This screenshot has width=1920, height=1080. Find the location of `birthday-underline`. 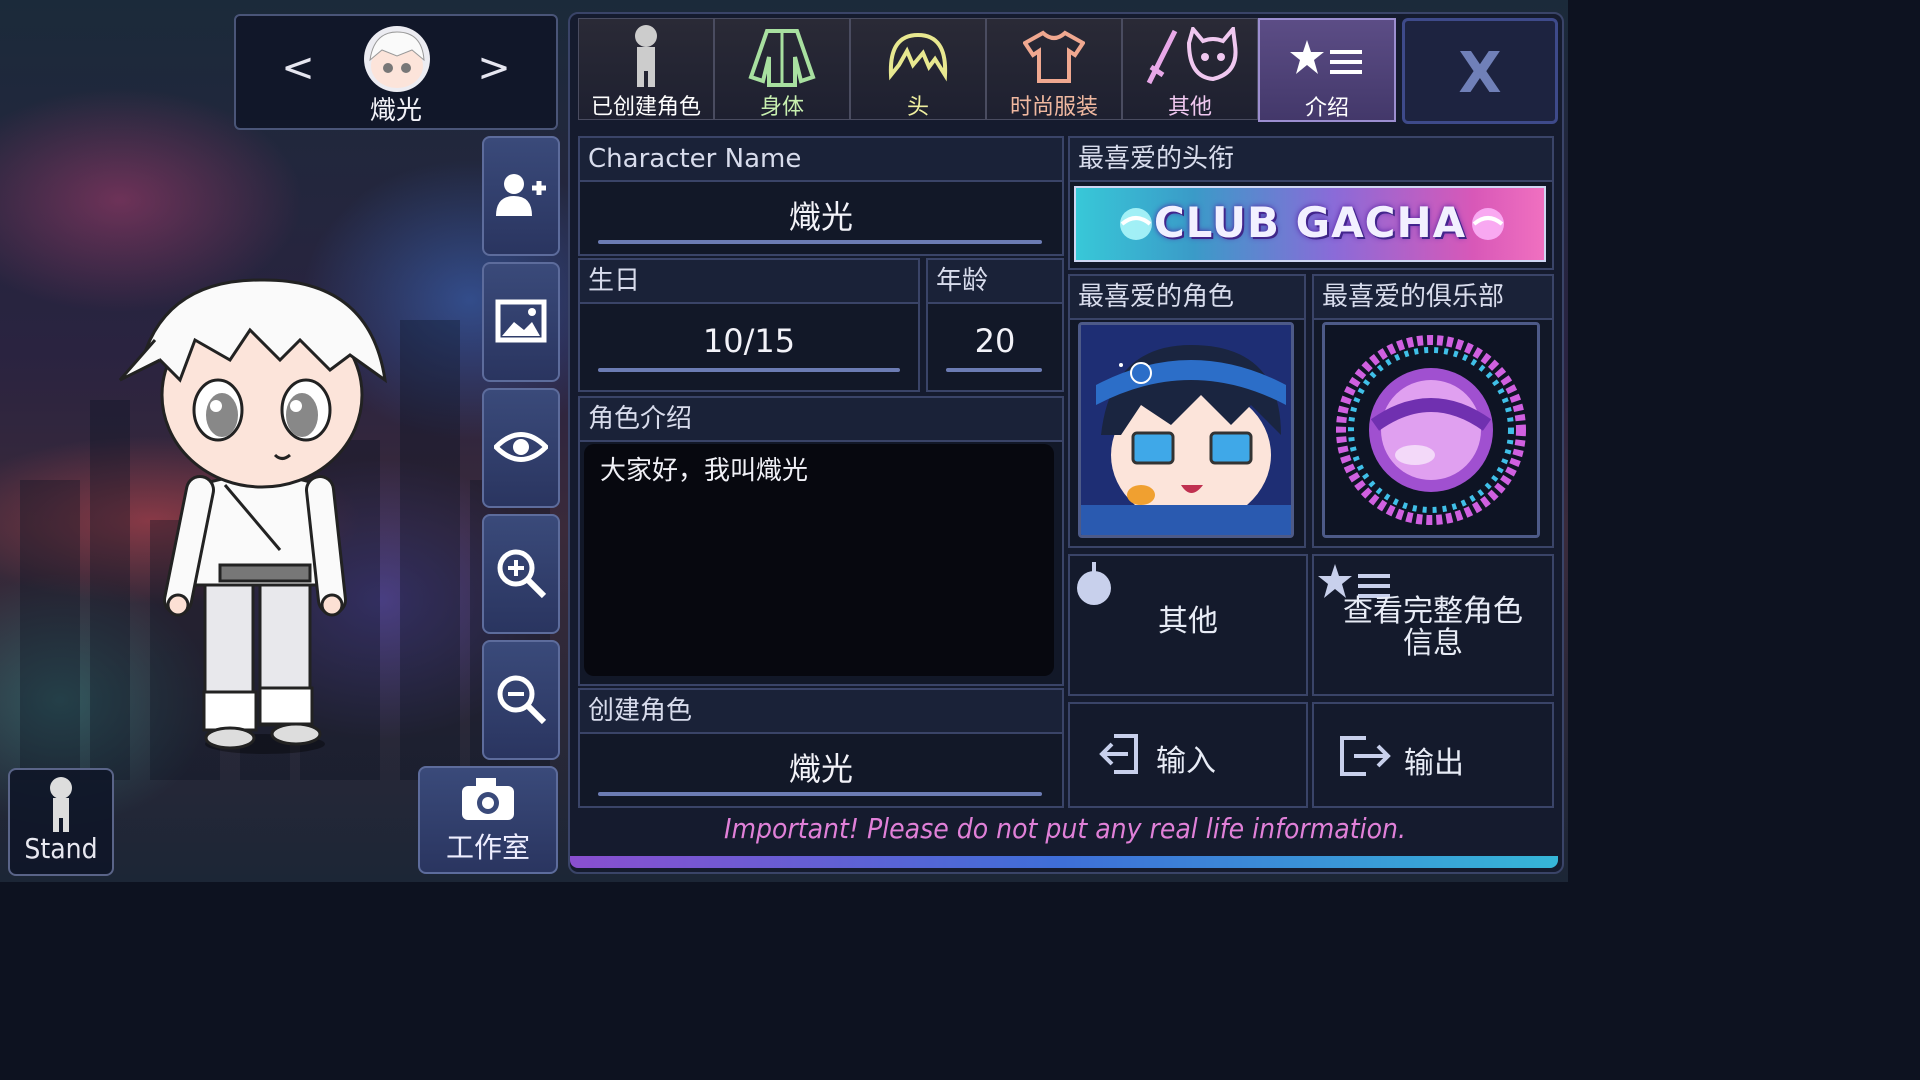

birthday-underline is located at coordinates (749, 370).